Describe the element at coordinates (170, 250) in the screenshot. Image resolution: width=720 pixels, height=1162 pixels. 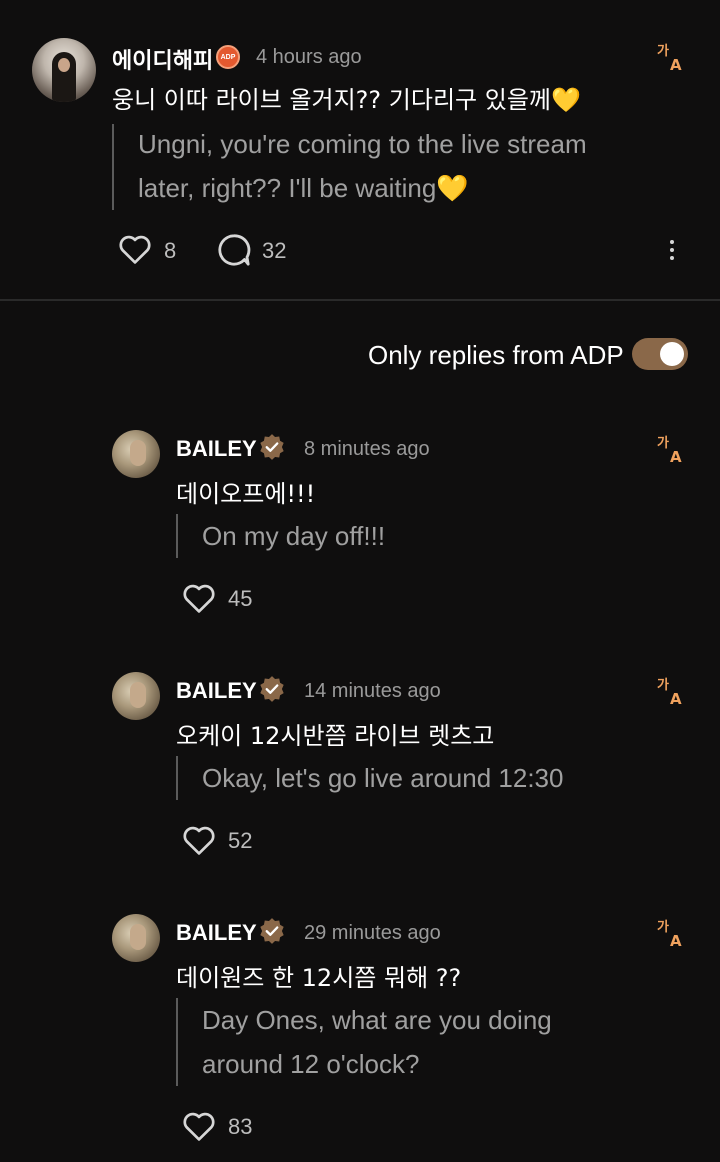
I see `post-like-count: 8` at that location.